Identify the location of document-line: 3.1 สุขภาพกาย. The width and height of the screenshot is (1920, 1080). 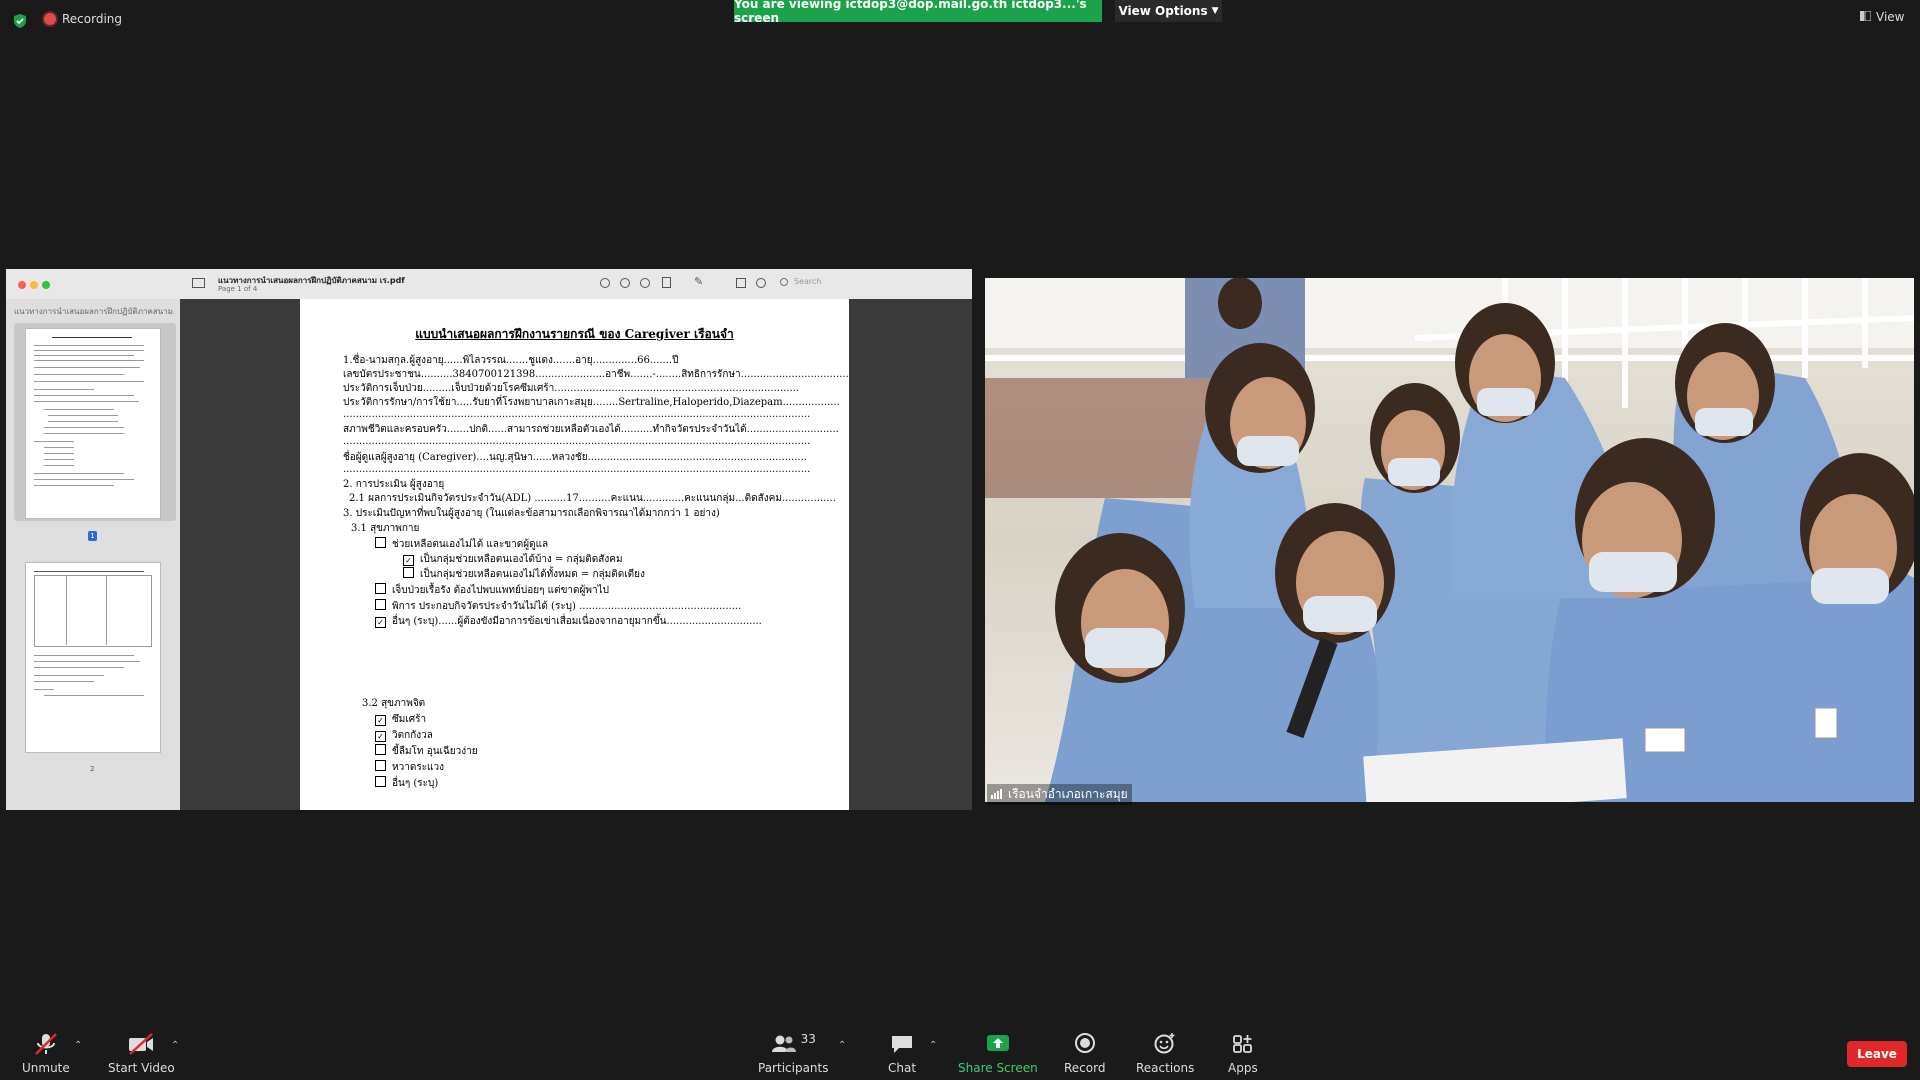
(385, 528).